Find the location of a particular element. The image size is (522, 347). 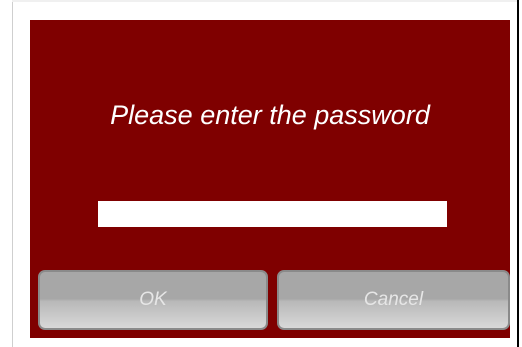

ok-button: OK is located at coordinates (153, 300).